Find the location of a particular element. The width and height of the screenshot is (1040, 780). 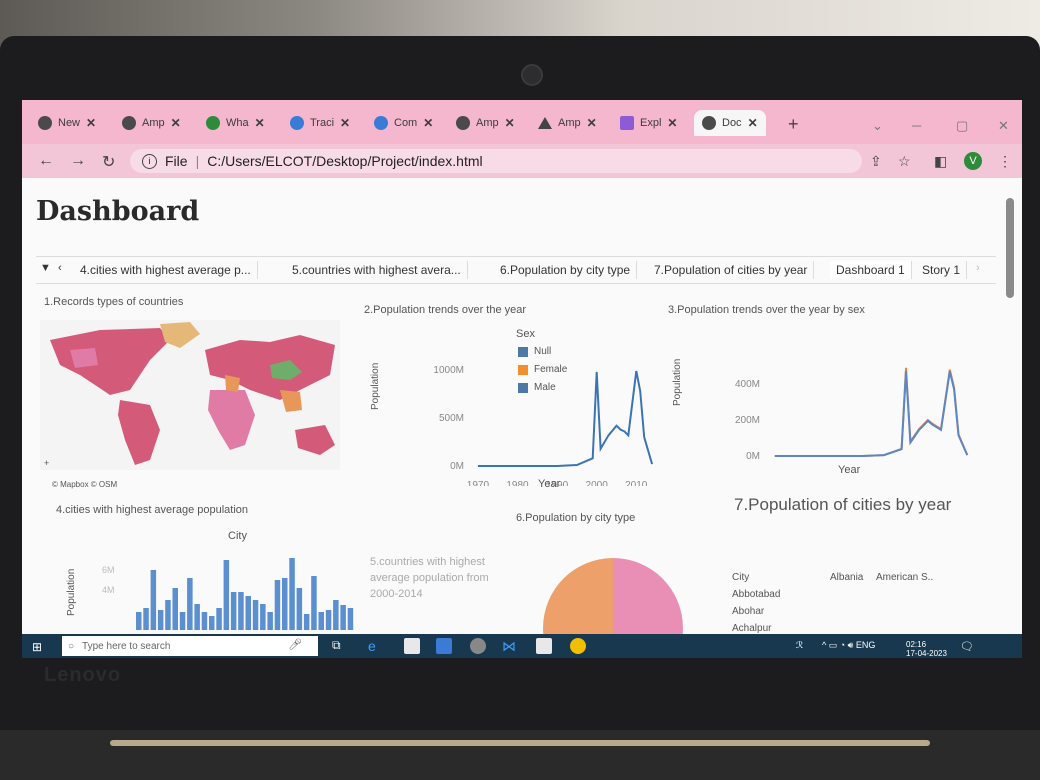

legend-item-male: Male is located at coordinates (537, 387).